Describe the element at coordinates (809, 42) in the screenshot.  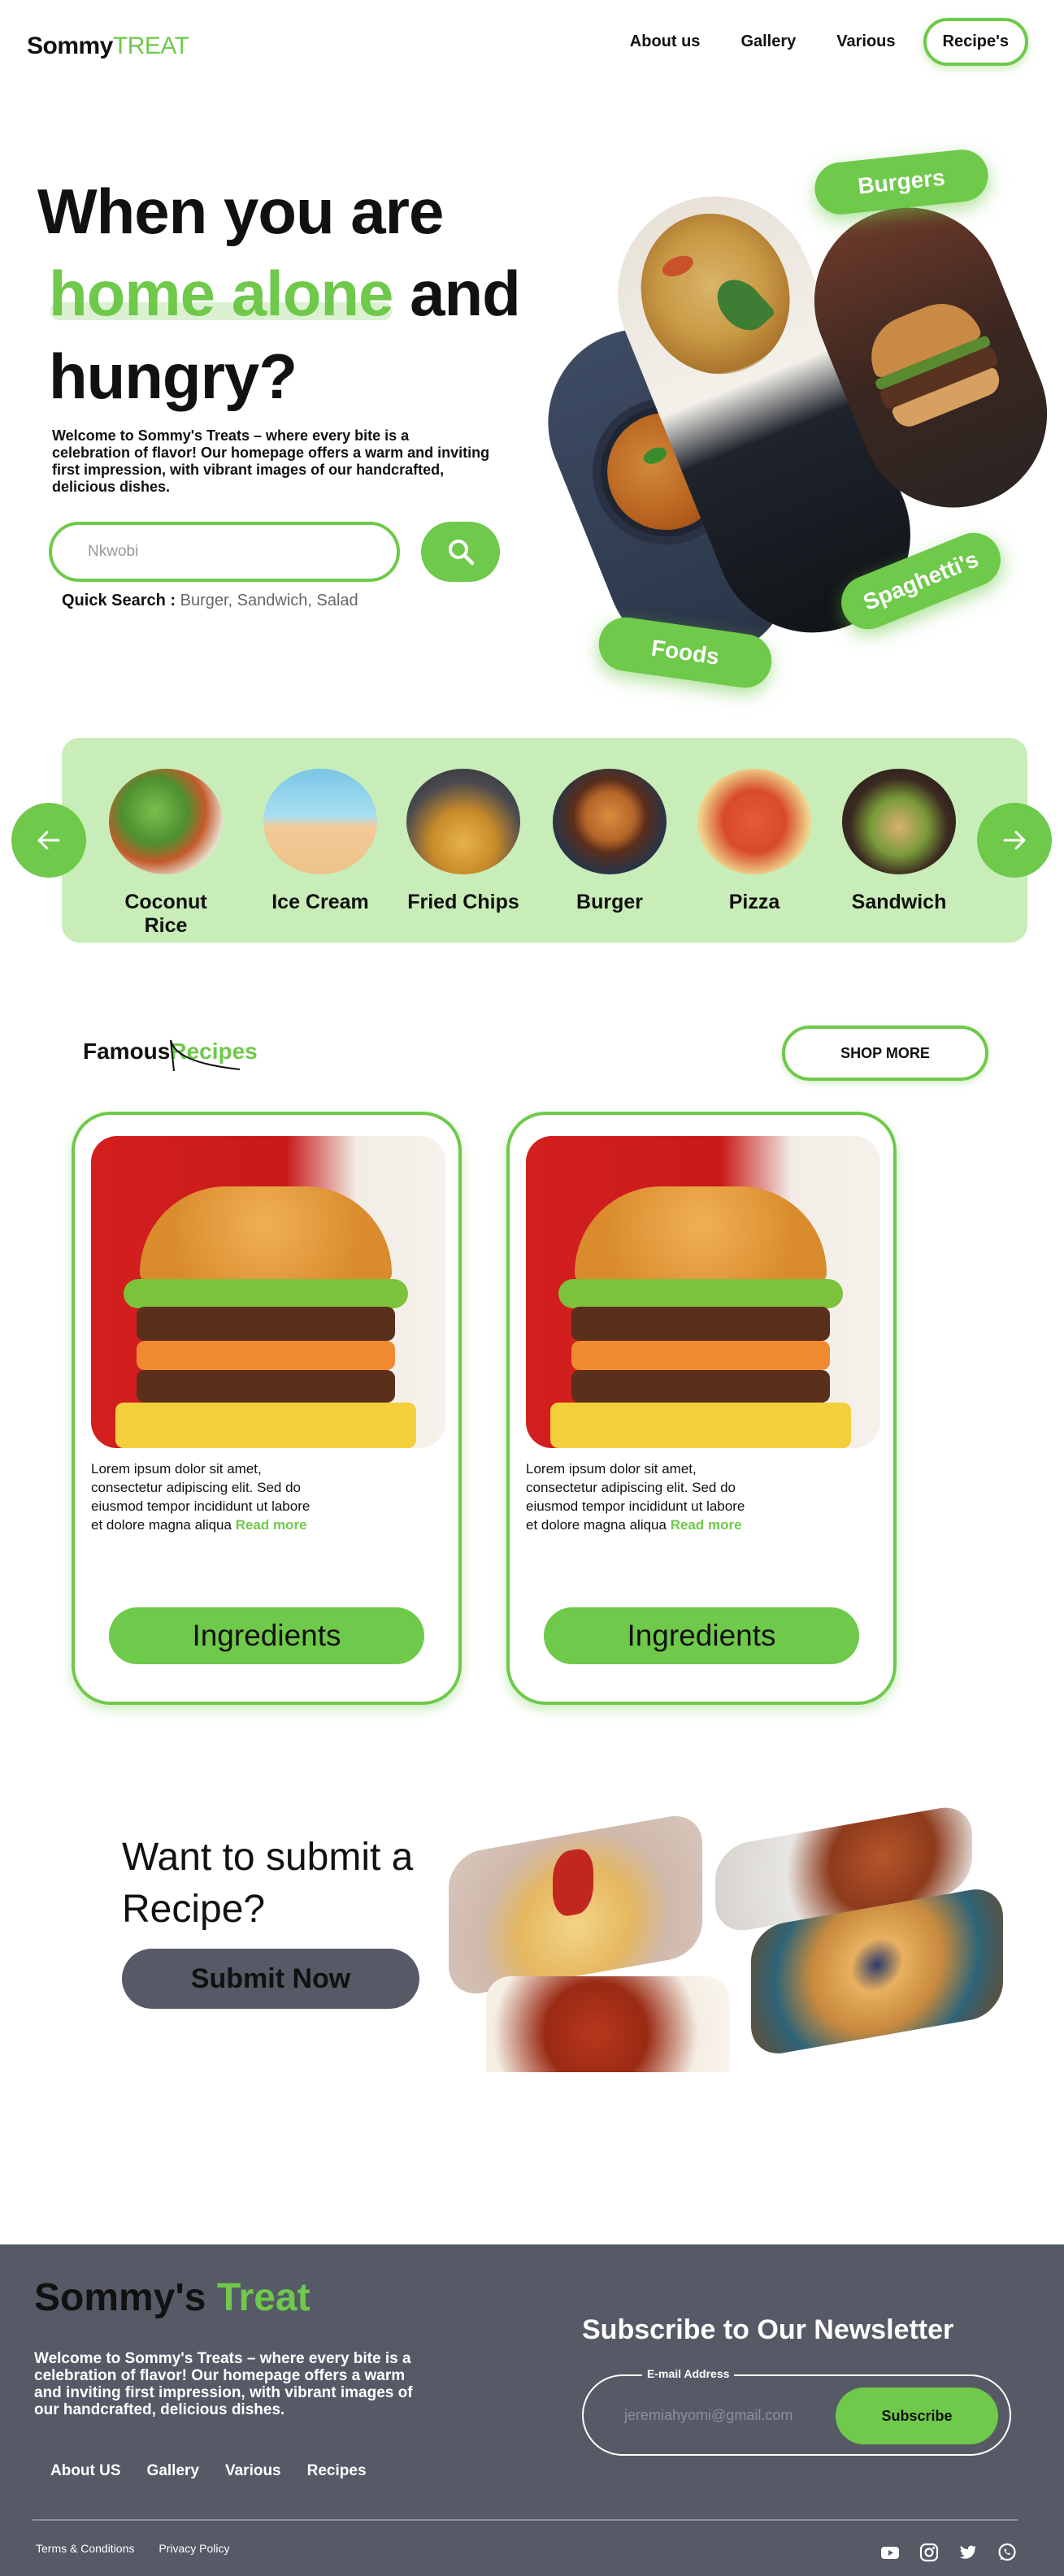
I see `main-nav: About us Gallery Various Recipe's` at that location.